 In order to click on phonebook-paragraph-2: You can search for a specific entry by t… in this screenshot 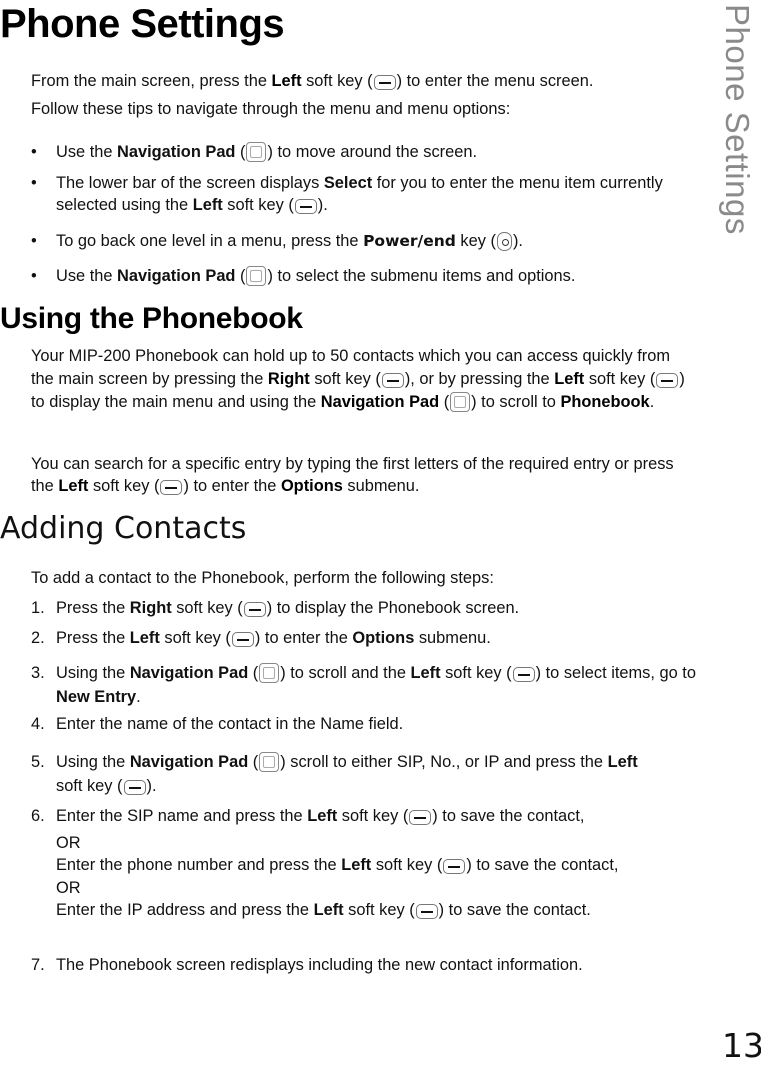, I will do `click(352, 475)`.